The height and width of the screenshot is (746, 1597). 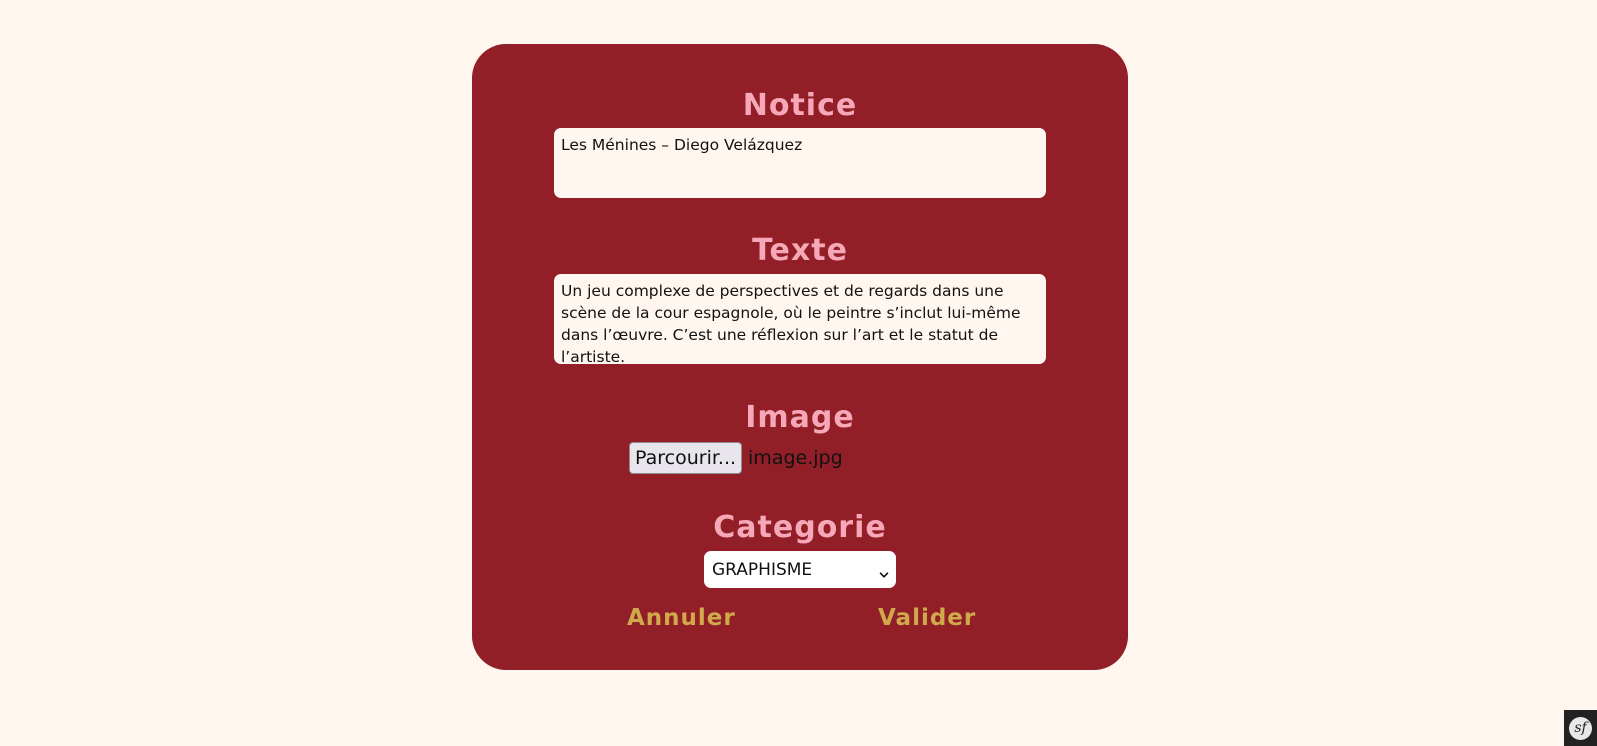 I want to click on notice-title: Notice, so click(x=800, y=105).